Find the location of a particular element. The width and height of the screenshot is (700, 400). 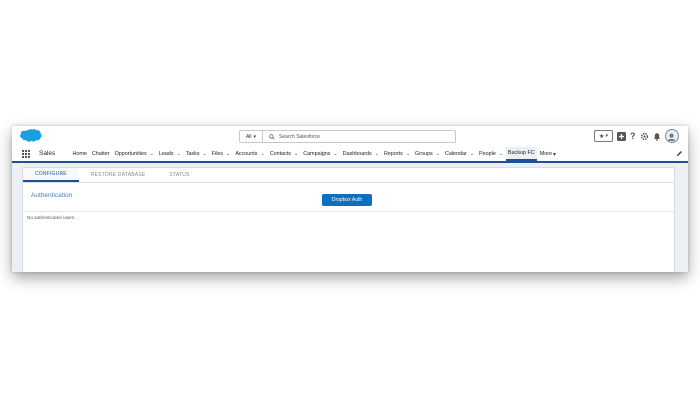

nav-item-label: Backup FC is located at coordinates (521, 153).